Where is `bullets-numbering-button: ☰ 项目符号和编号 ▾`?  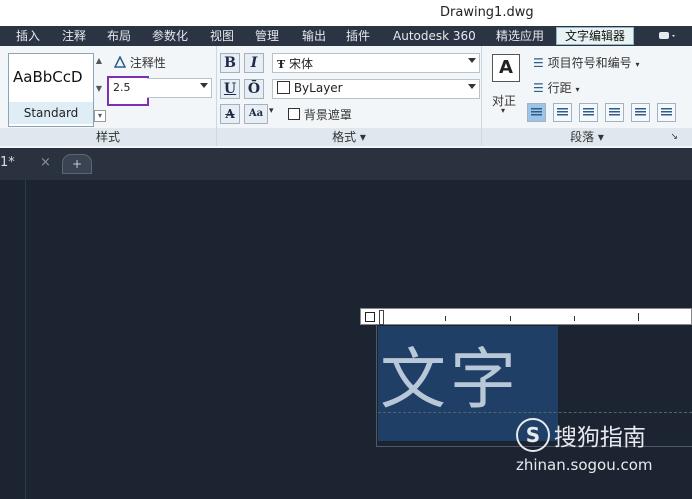
bullets-numbering-button: ☰ 项目符号和编号 ▾ is located at coordinates (586, 62).